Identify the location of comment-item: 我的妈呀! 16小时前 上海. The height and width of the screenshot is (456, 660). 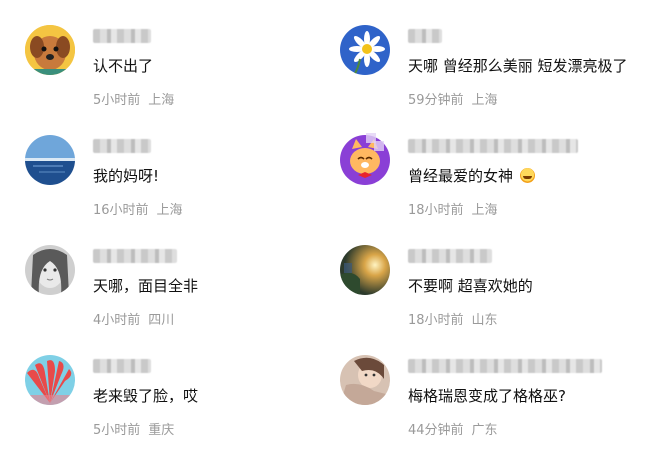
(180, 185).